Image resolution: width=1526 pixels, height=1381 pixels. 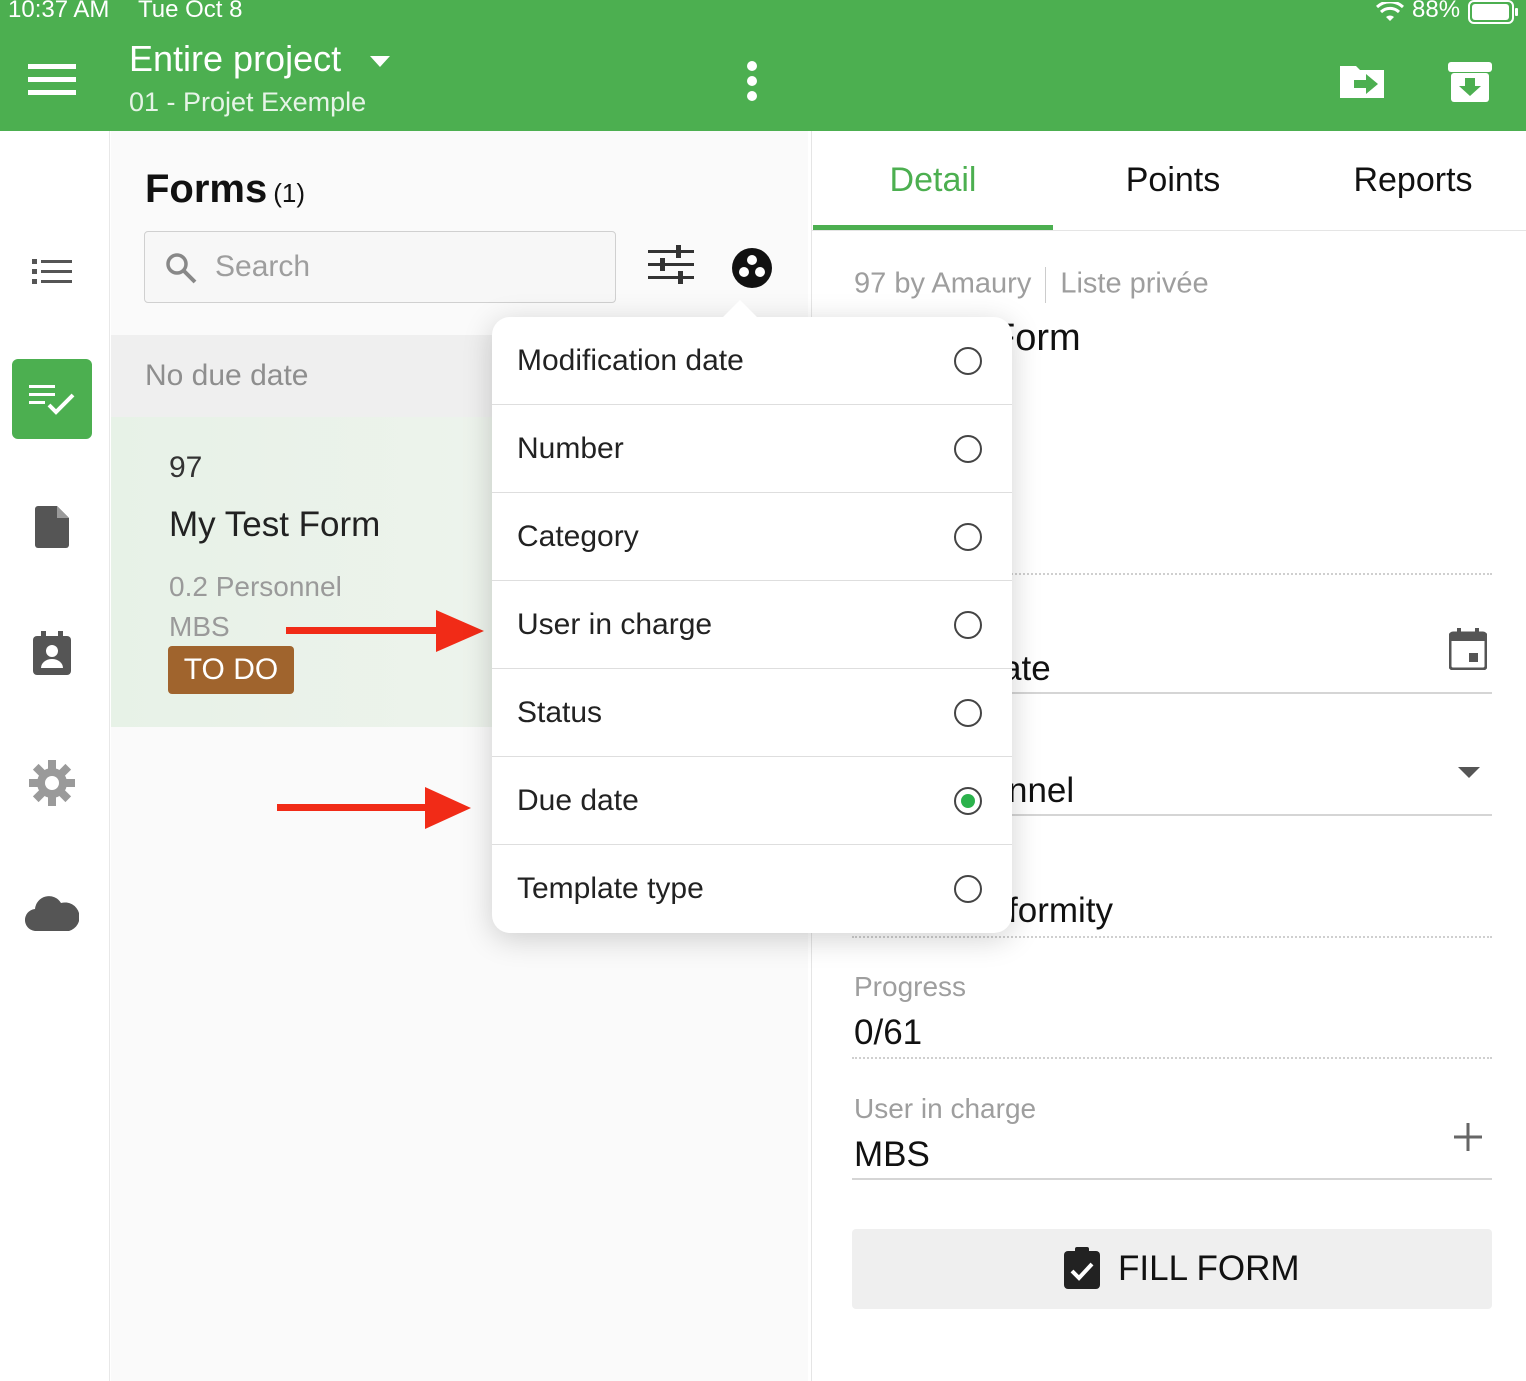 What do you see at coordinates (1468, 649) in the screenshot?
I see `calendar-icon` at bounding box center [1468, 649].